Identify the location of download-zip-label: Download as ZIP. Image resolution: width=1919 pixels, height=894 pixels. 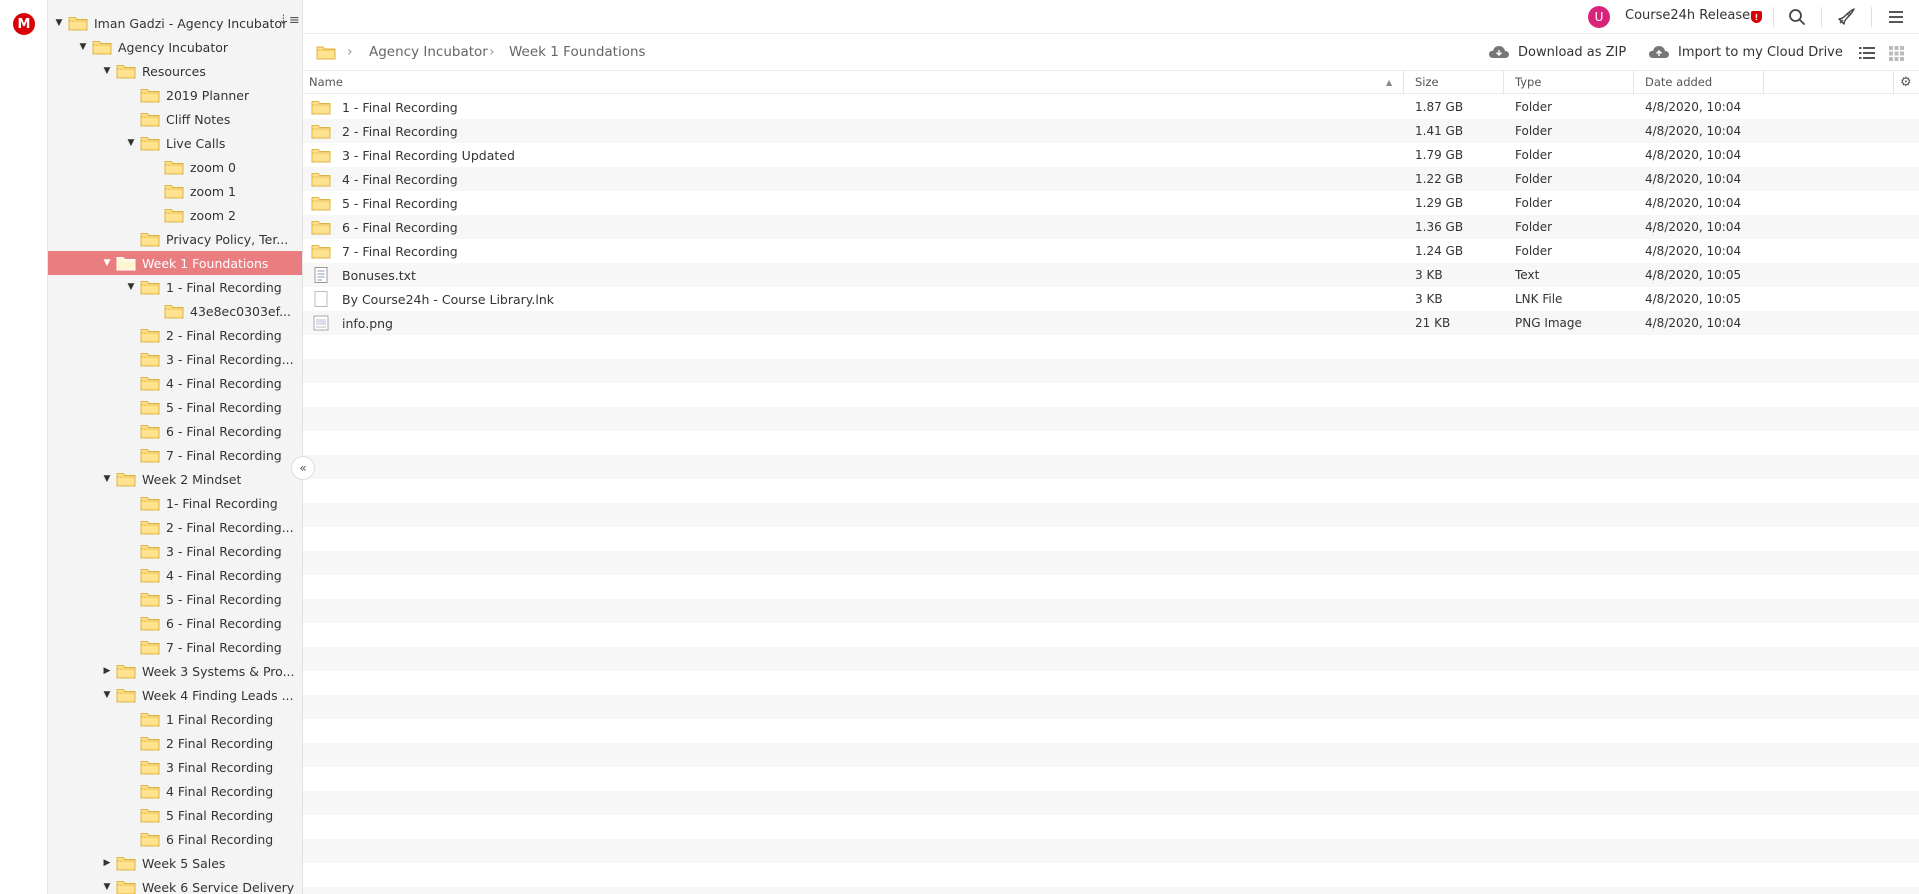
(1572, 52).